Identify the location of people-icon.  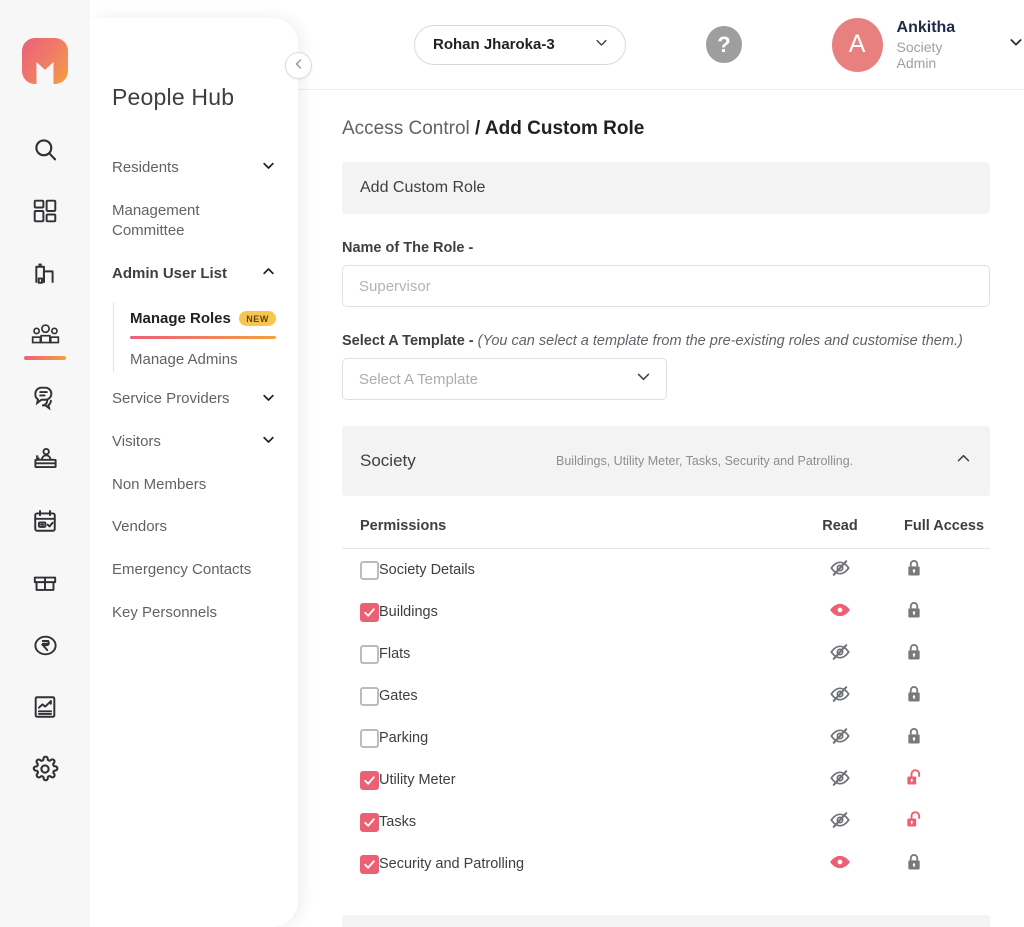
(45, 335).